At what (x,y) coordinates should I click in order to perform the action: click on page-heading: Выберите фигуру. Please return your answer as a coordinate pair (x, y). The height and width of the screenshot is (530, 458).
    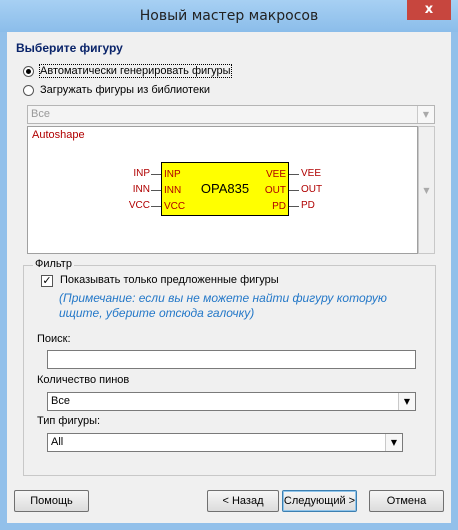
    Looking at the image, I should click on (69, 48).